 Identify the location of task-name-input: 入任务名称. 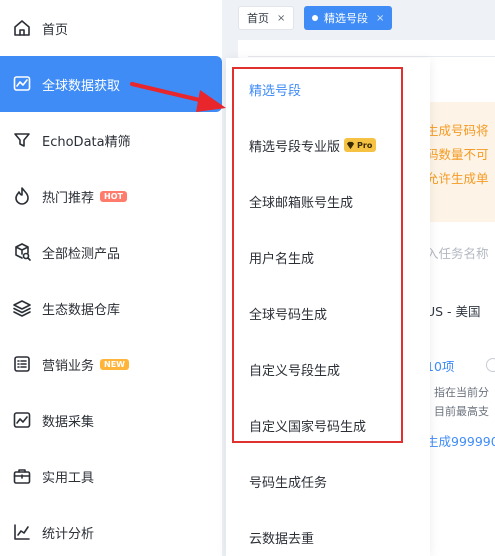
(457, 252).